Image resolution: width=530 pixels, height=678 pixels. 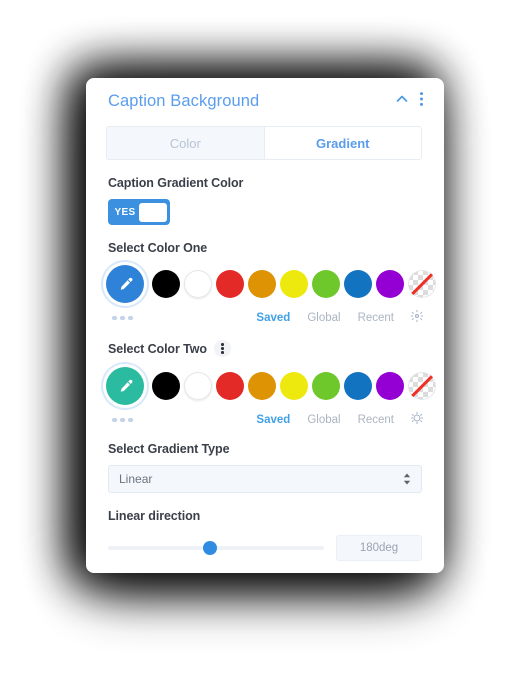 What do you see at coordinates (169, 449) in the screenshot?
I see `select-gradient-type-label: Select Gradient Type` at bounding box center [169, 449].